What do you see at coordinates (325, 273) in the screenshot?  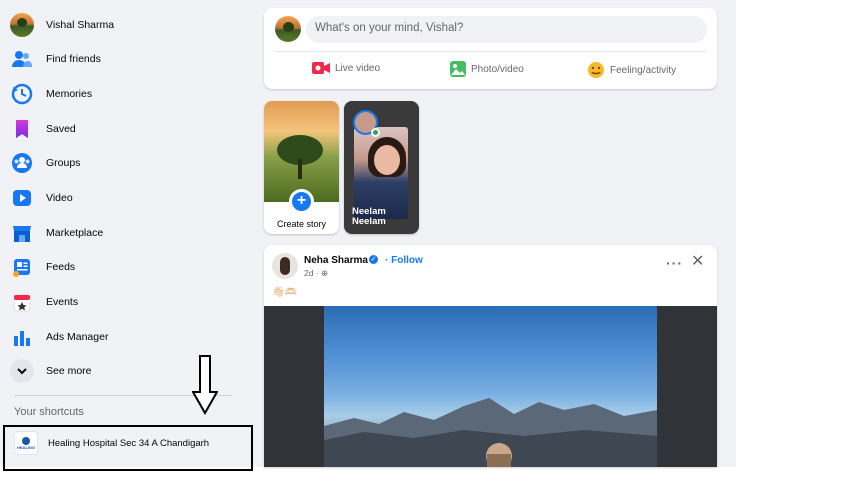 I see `globe-icon: ⊕` at bounding box center [325, 273].